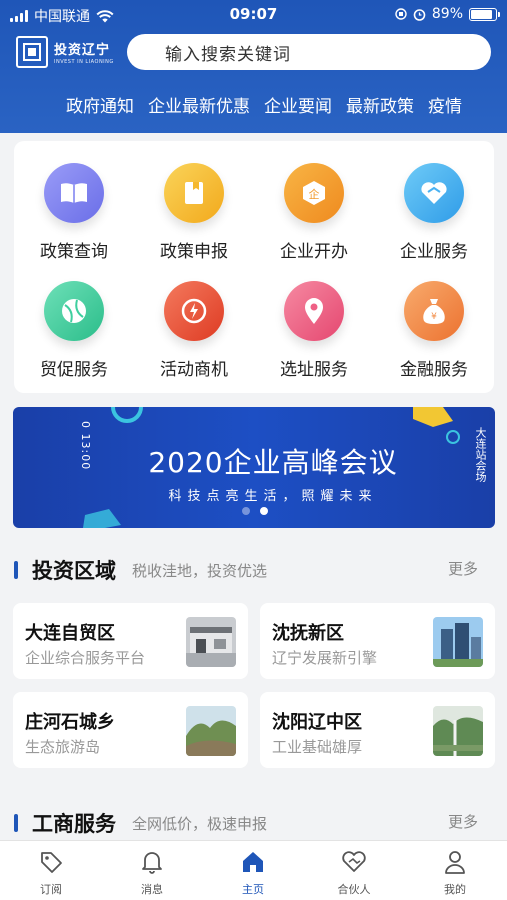 This screenshot has width=507, height=900. I want to click on area-name: 沈抚新区, so click(308, 633).